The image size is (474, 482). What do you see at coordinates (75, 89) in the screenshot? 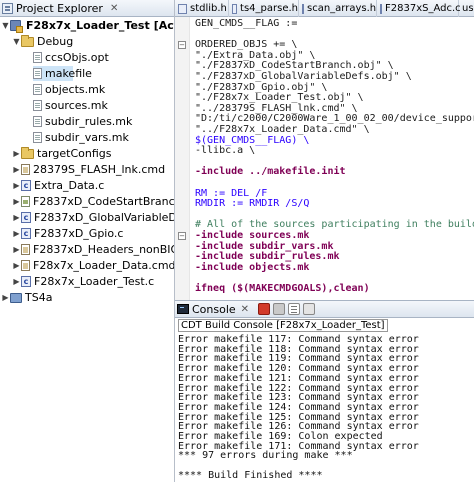
I see `tree-item-label: objects.mk` at bounding box center [75, 89].